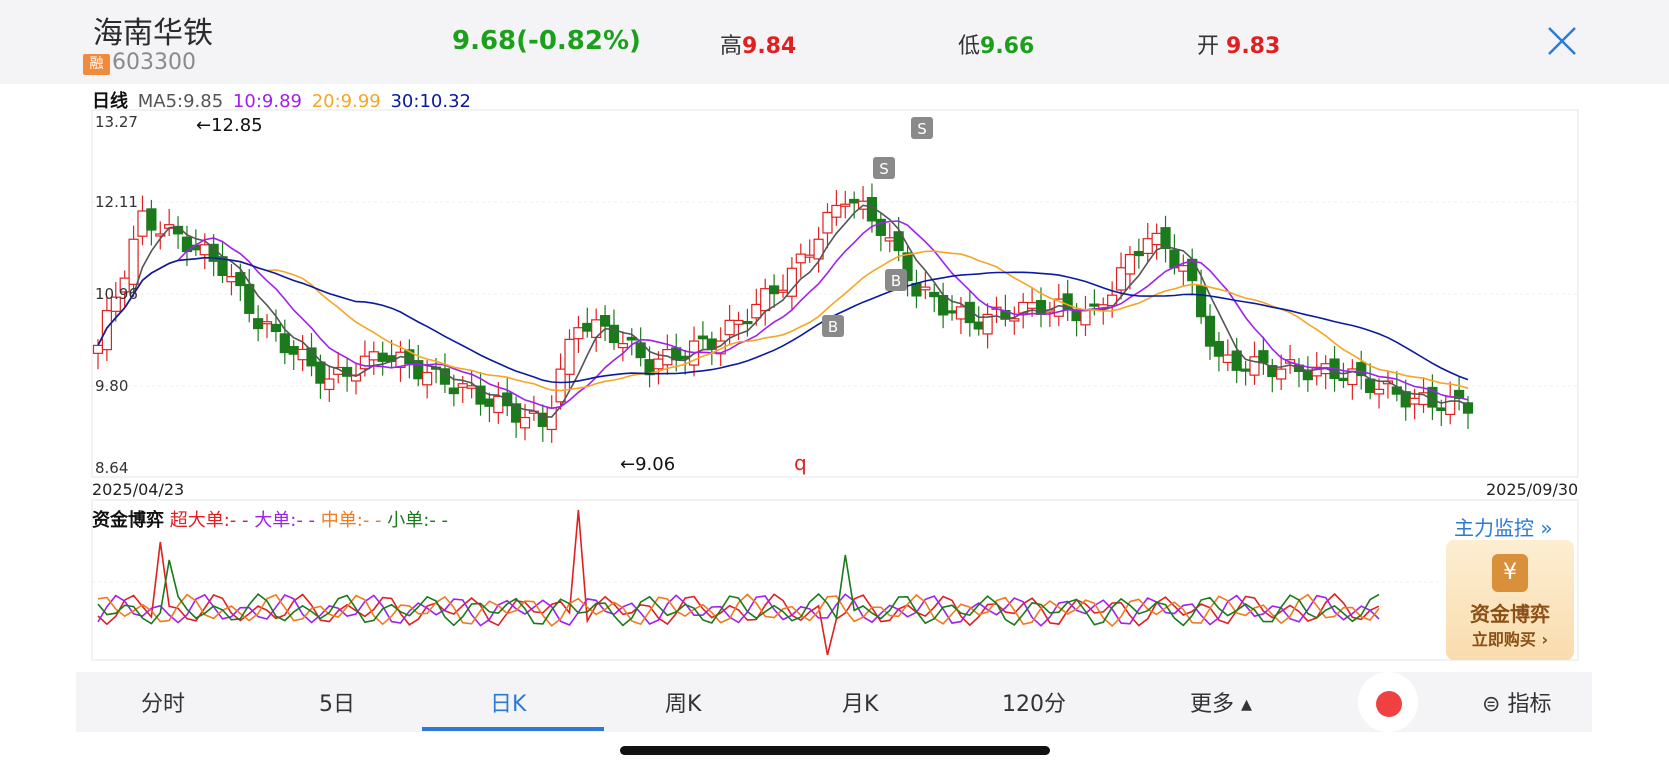  I want to click on tab-intraday: 分时, so click(163, 702).